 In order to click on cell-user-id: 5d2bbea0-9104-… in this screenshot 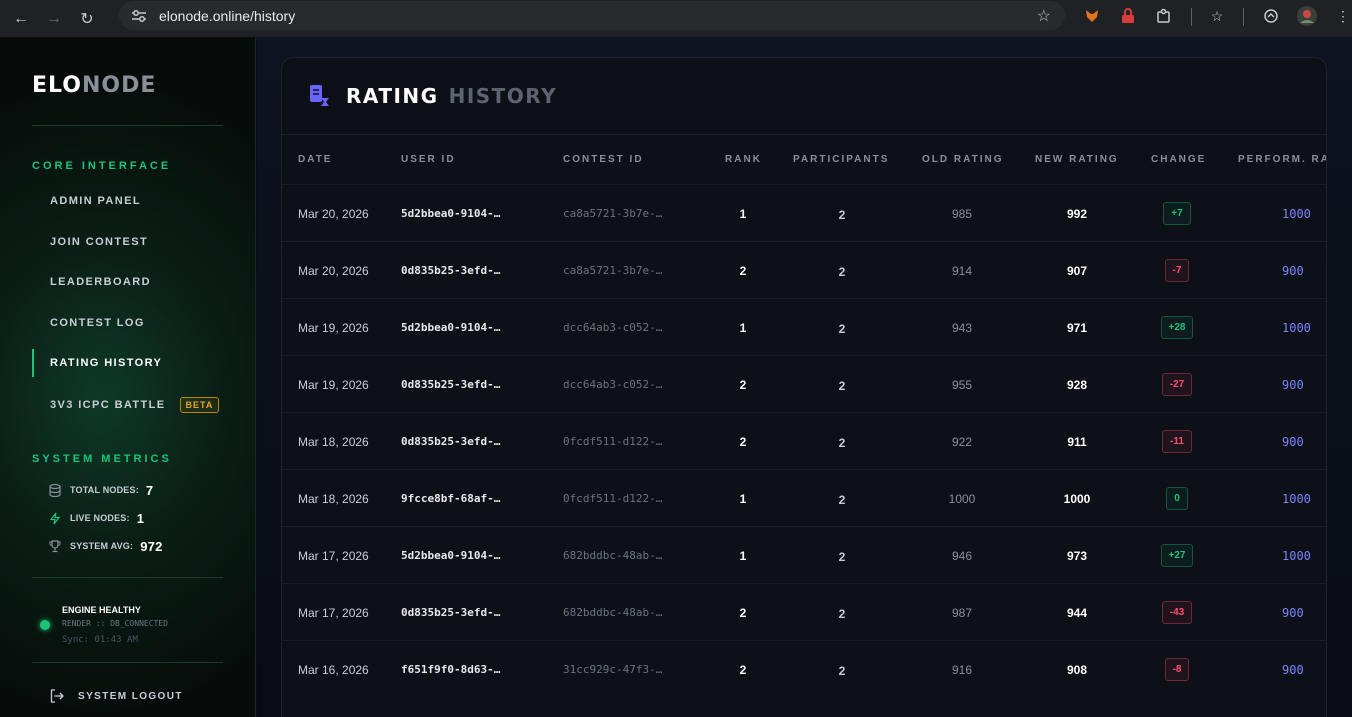, I will do `click(451, 213)`.